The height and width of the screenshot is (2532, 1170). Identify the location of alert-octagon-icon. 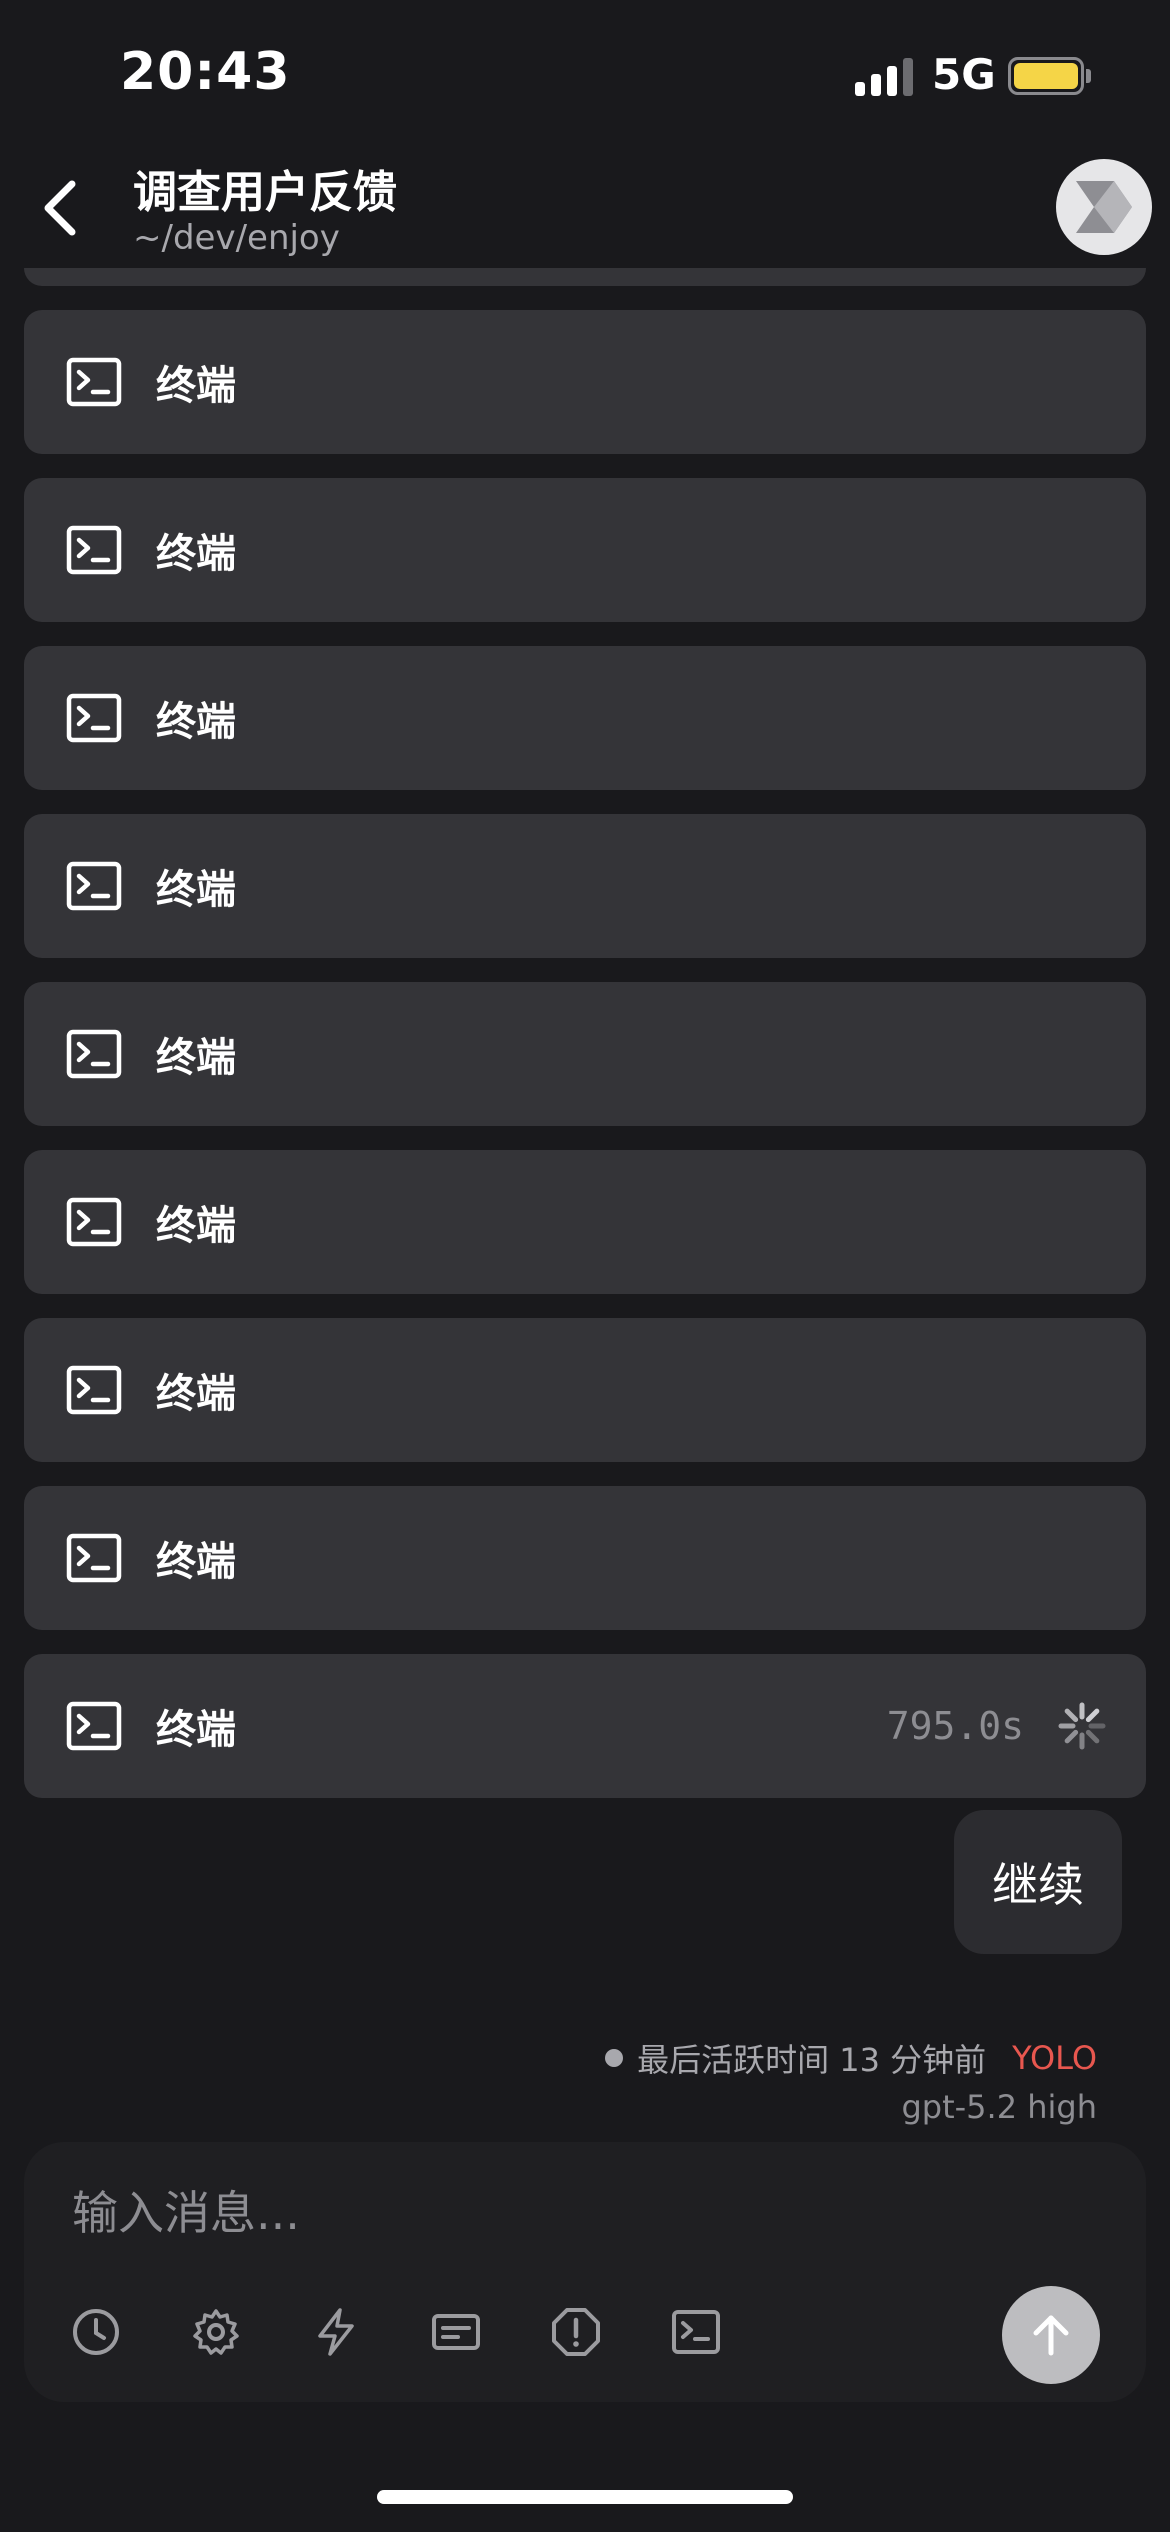
(576, 2332).